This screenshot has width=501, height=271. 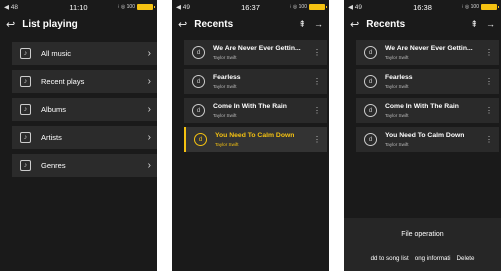 I want to click on status-time: 16:37, so click(x=250, y=7).